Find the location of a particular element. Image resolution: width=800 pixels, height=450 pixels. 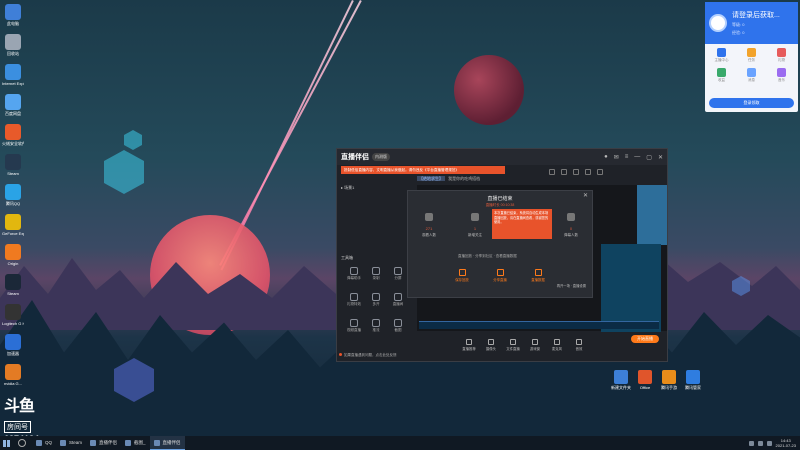

share-icon is located at coordinates (600, 172).